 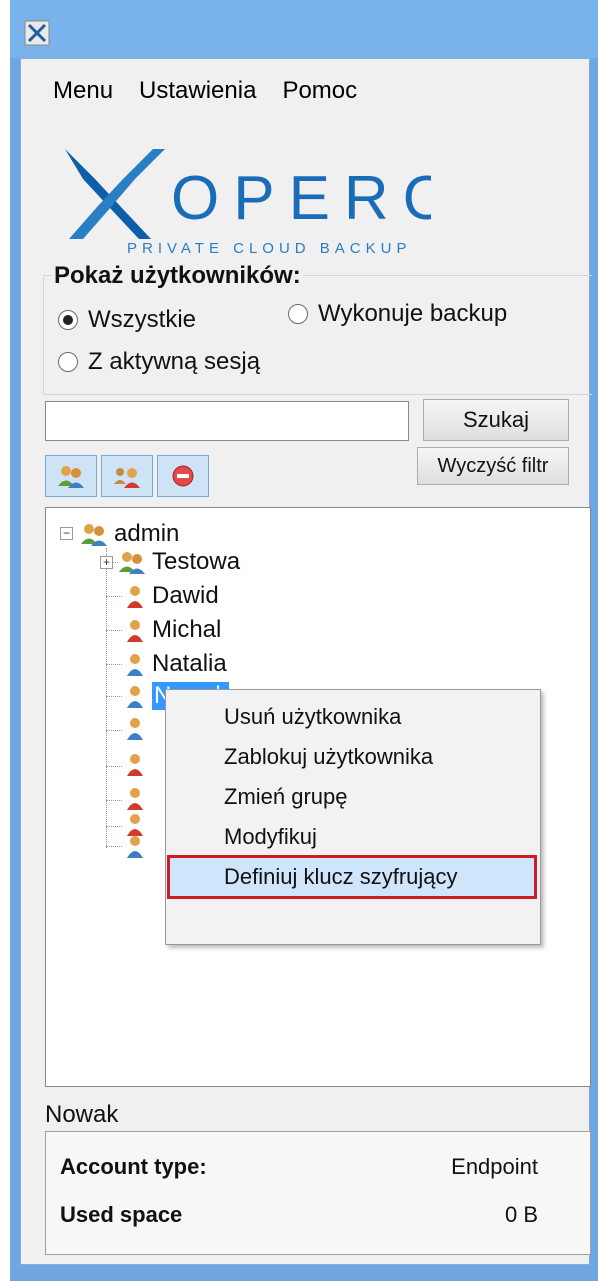 What do you see at coordinates (187, 629) in the screenshot?
I see `tree-label-user: Michal` at bounding box center [187, 629].